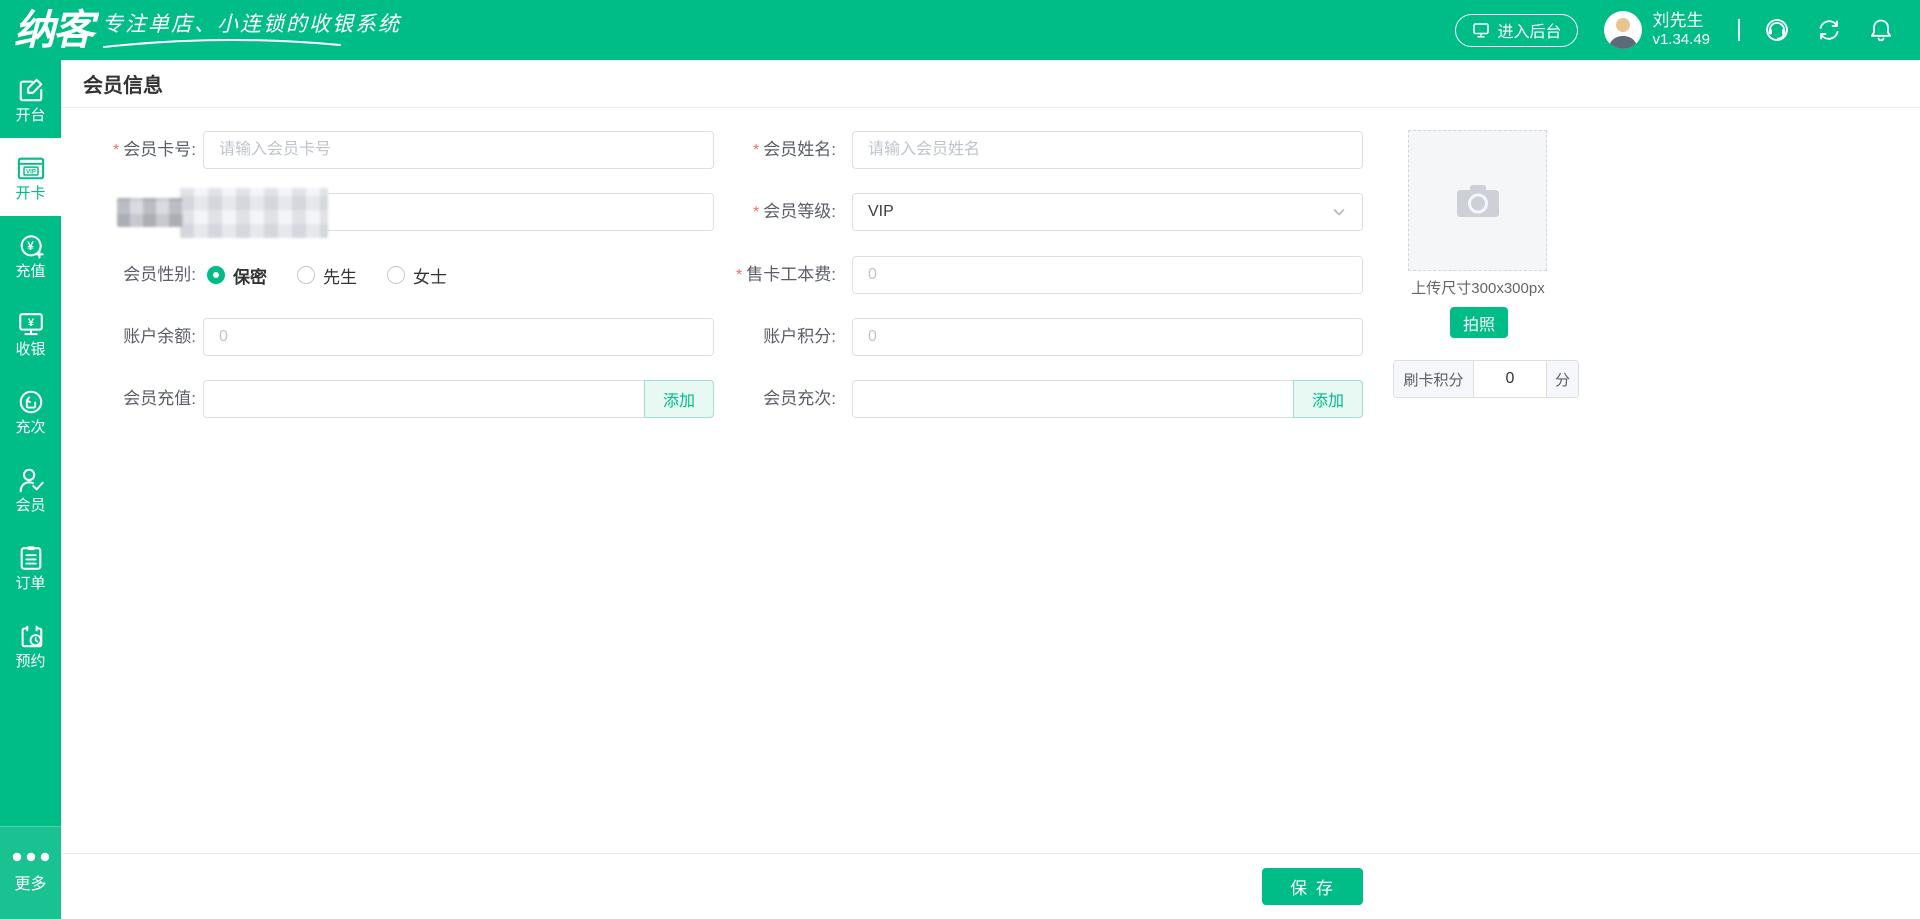  What do you see at coordinates (1107, 399) in the screenshot?
I see `recharge-times-input` at bounding box center [1107, 399].